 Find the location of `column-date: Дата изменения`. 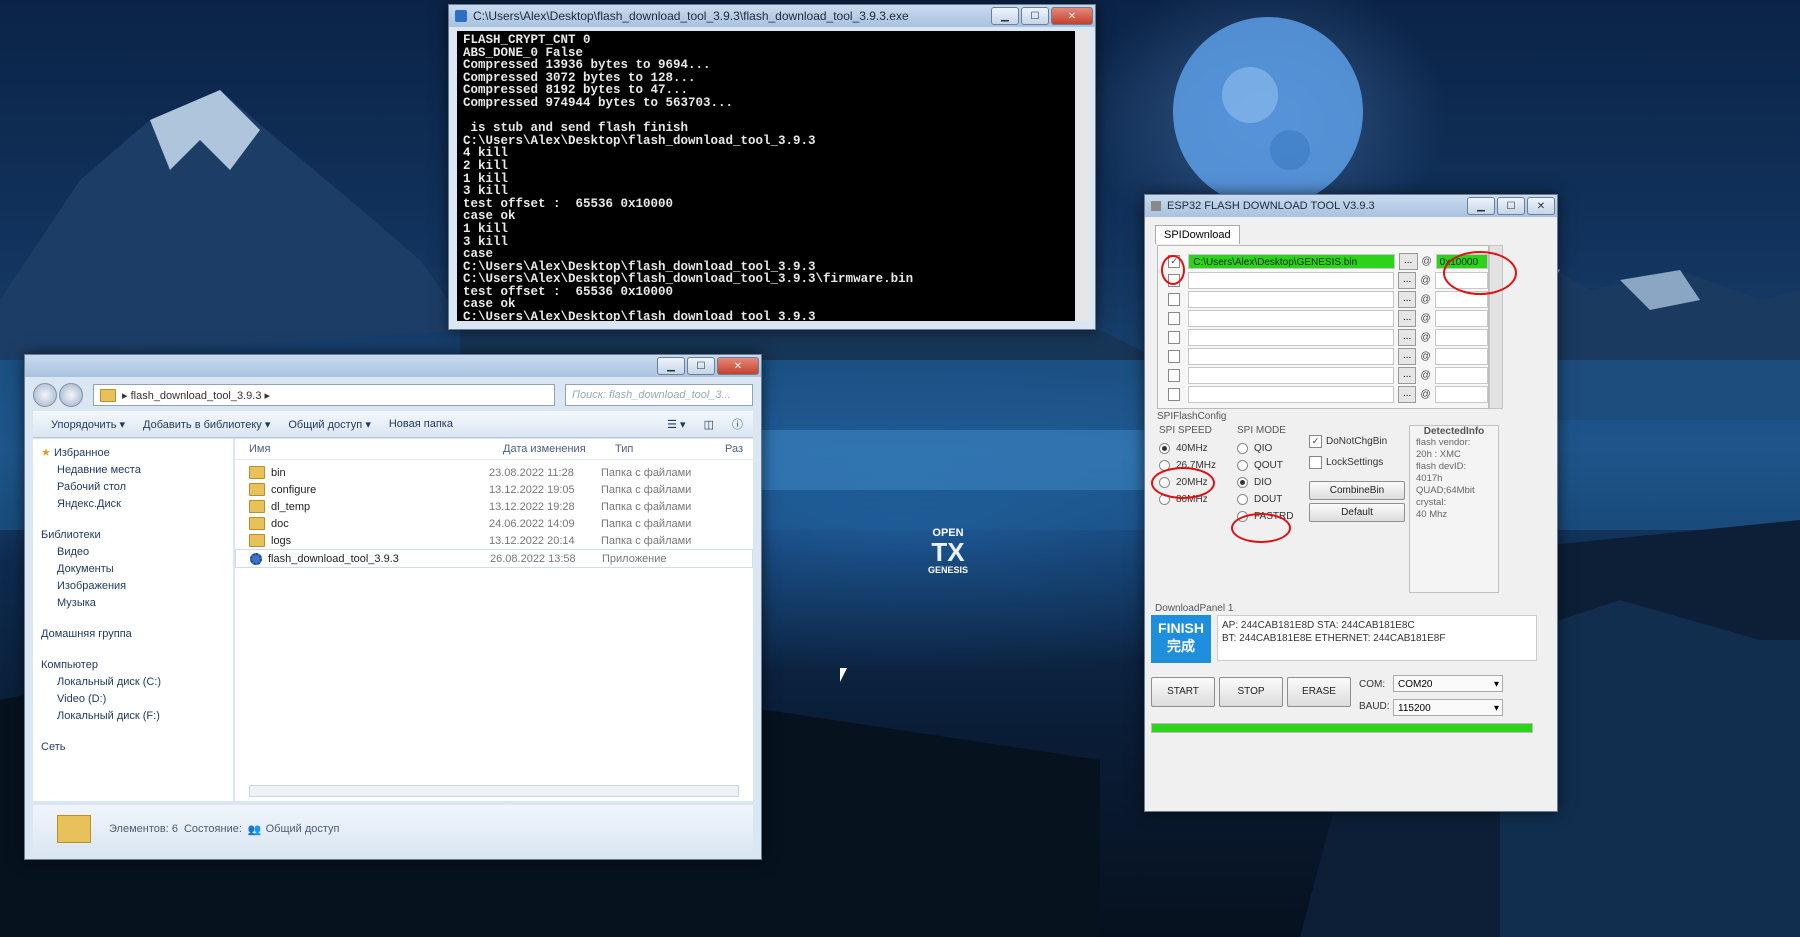

column-date: Дата изменения is located at coordinates (559, 449).